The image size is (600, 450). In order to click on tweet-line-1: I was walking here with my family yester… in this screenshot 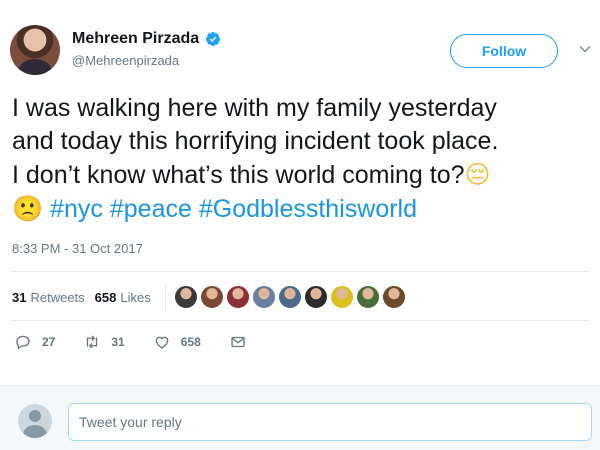, I will do `click(254, 108)`.